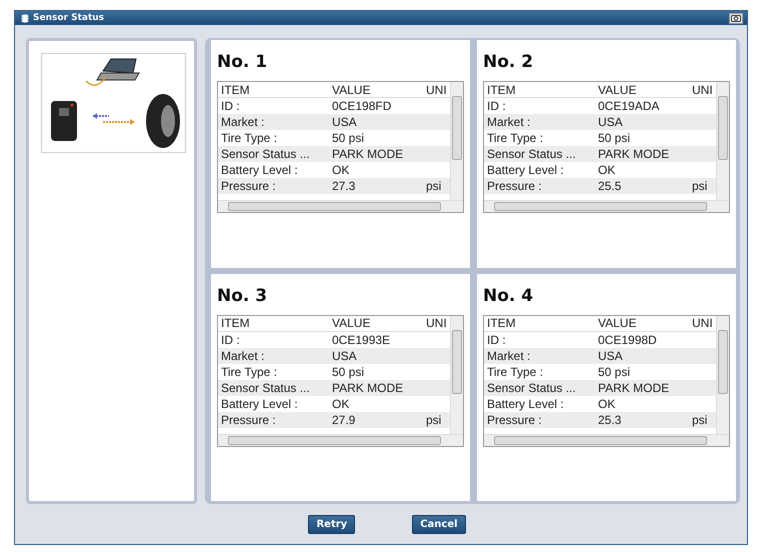 The width and height of the screenshot is (763, 552). I want to click on table-cell-text: 0CE198FD, so click(361, 106).